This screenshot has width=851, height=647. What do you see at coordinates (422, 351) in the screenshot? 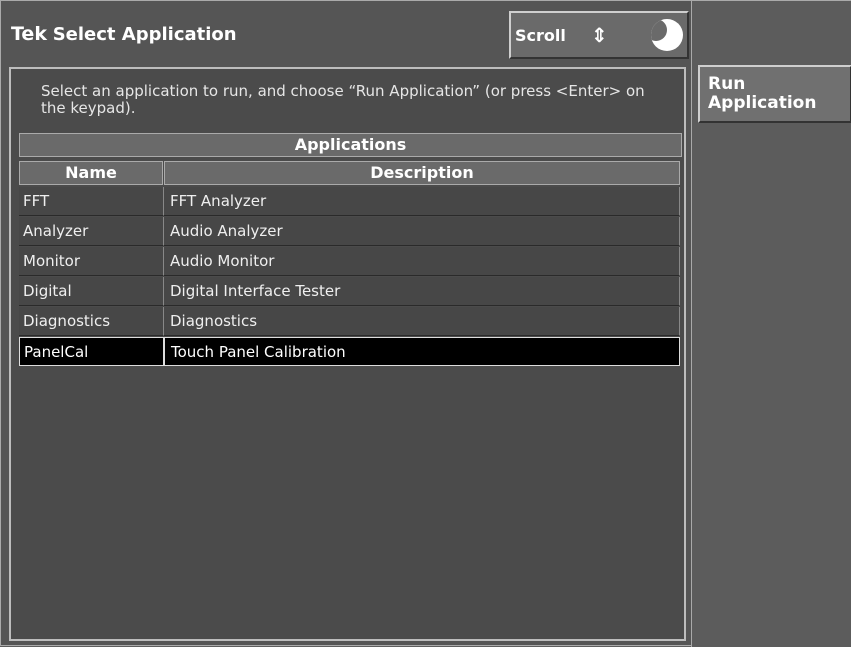
I see `cell-description: Touch Panel Calibration` at bounding box center [422, 351].